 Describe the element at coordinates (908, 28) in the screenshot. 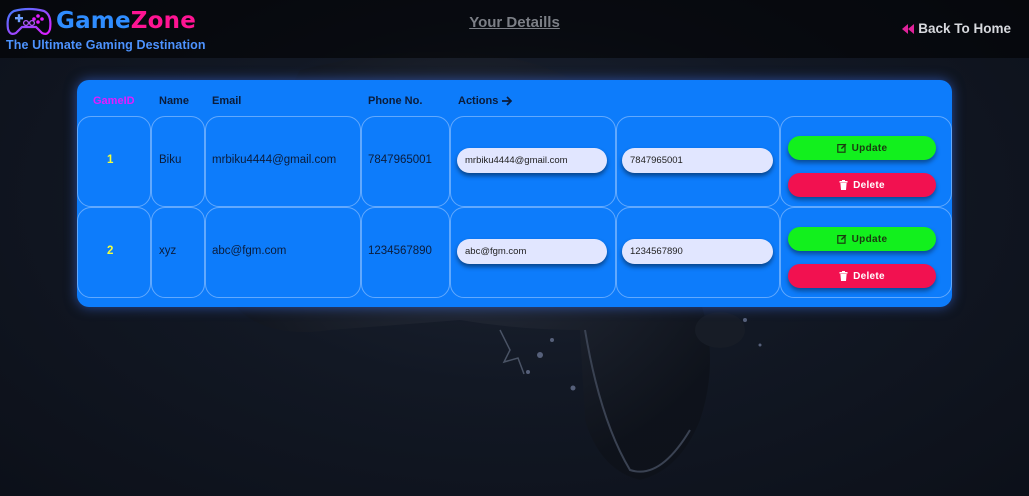

I see `double-chevron-left-icon` at that location.